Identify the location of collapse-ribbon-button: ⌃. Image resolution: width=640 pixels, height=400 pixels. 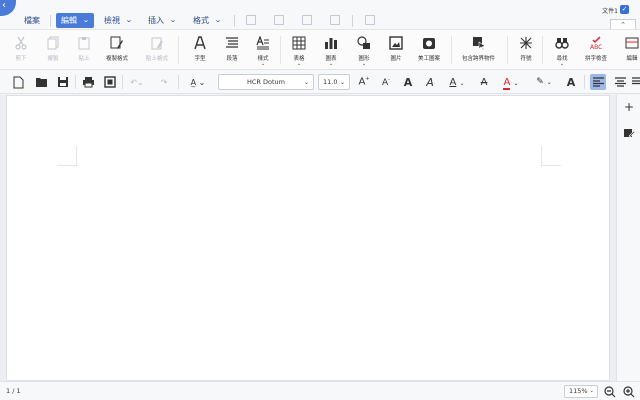
(623, 24).